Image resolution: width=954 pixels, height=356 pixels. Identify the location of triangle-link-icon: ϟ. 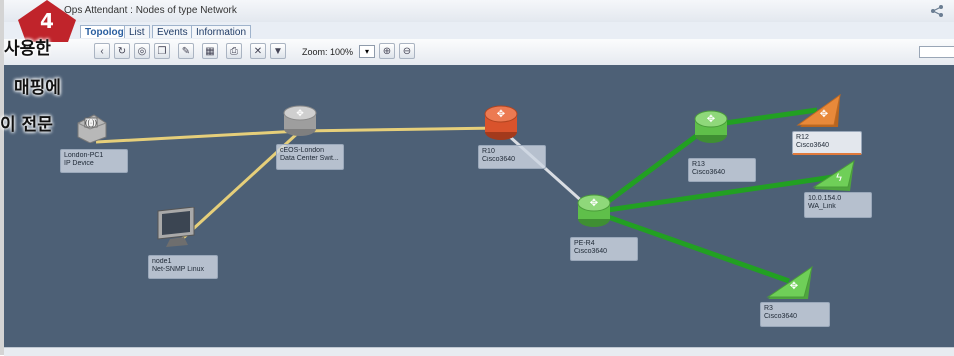
(833, 175).